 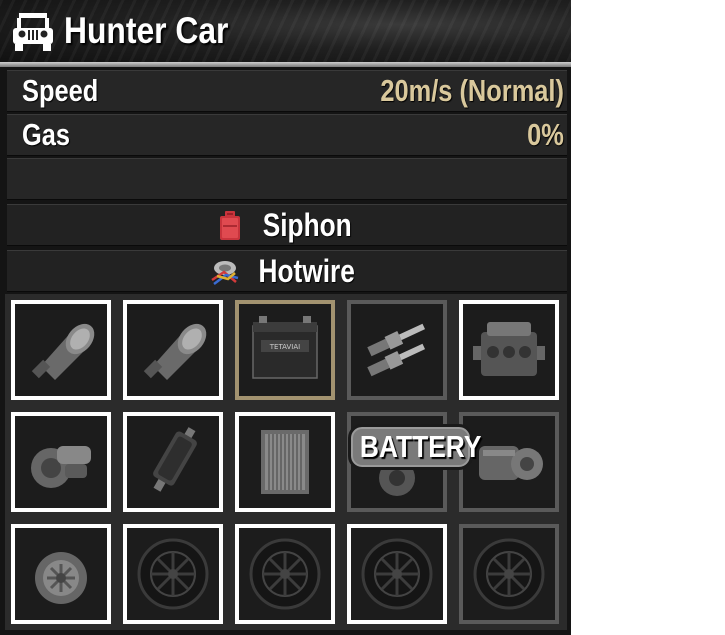 I want to click on part-slot-battery: TETAVIAI, so click(x=285, y=350).